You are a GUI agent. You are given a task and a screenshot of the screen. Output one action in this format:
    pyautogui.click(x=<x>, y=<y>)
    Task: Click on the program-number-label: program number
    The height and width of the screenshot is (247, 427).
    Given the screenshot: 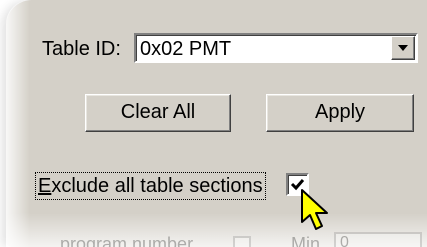 What is the action you would take?
    pyautogui.click(x=127, y=240)
    